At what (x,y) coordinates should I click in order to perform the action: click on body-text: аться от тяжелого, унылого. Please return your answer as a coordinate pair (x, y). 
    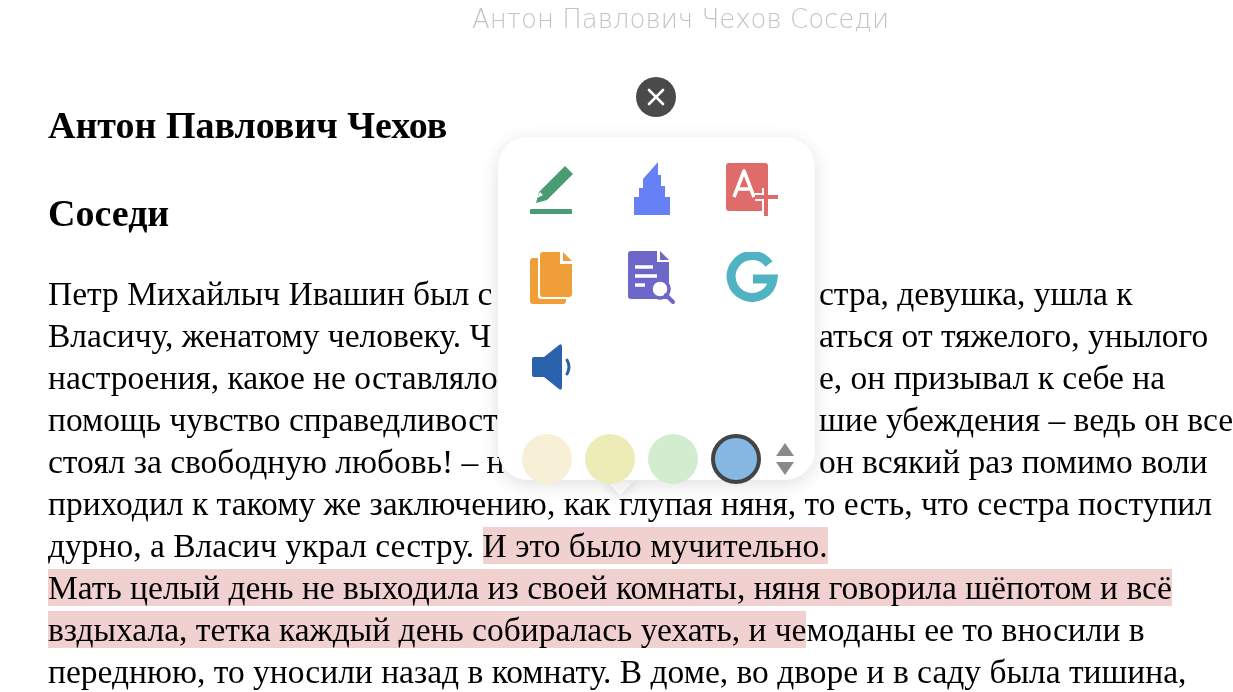
    Looking at the image, I should click on (1014, 335).